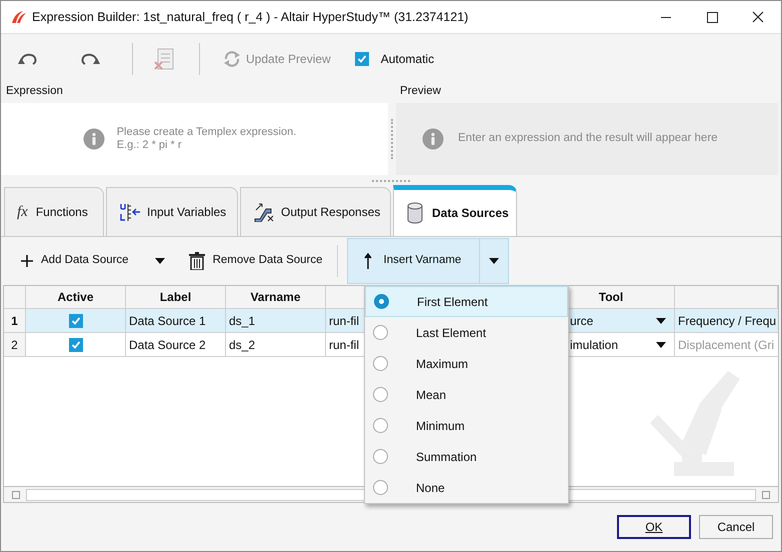 The height and width of the screenshot is (552, 782). Describe the element at coordinates (594, 345) in the screenshot. I see `table-cell-text: imulation` at that location.